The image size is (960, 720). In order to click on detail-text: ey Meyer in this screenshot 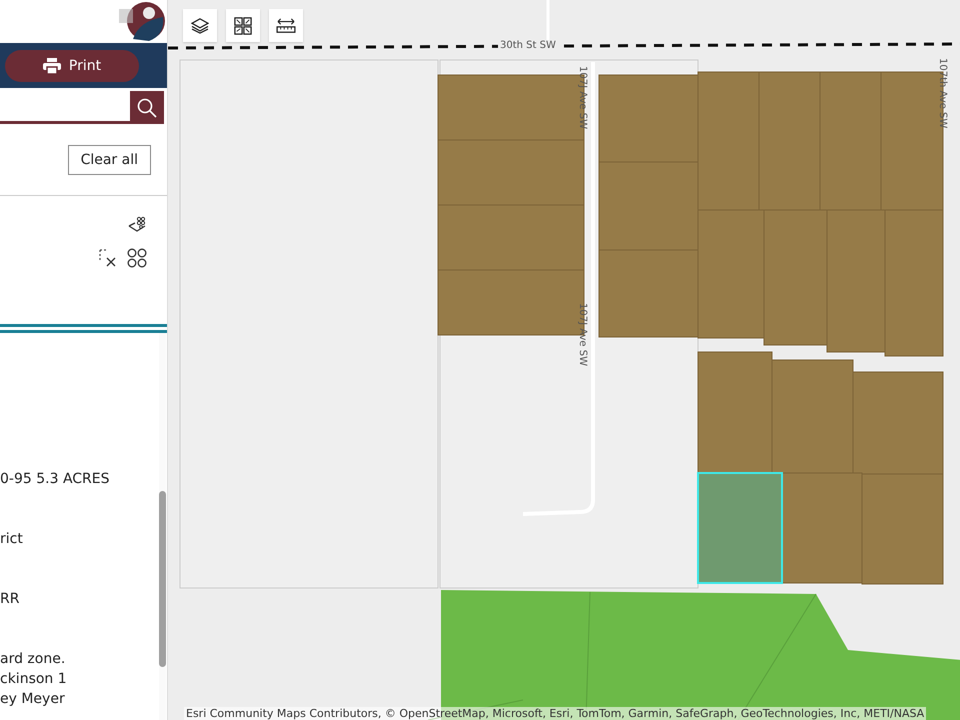, I will do `click(33, 699)`.